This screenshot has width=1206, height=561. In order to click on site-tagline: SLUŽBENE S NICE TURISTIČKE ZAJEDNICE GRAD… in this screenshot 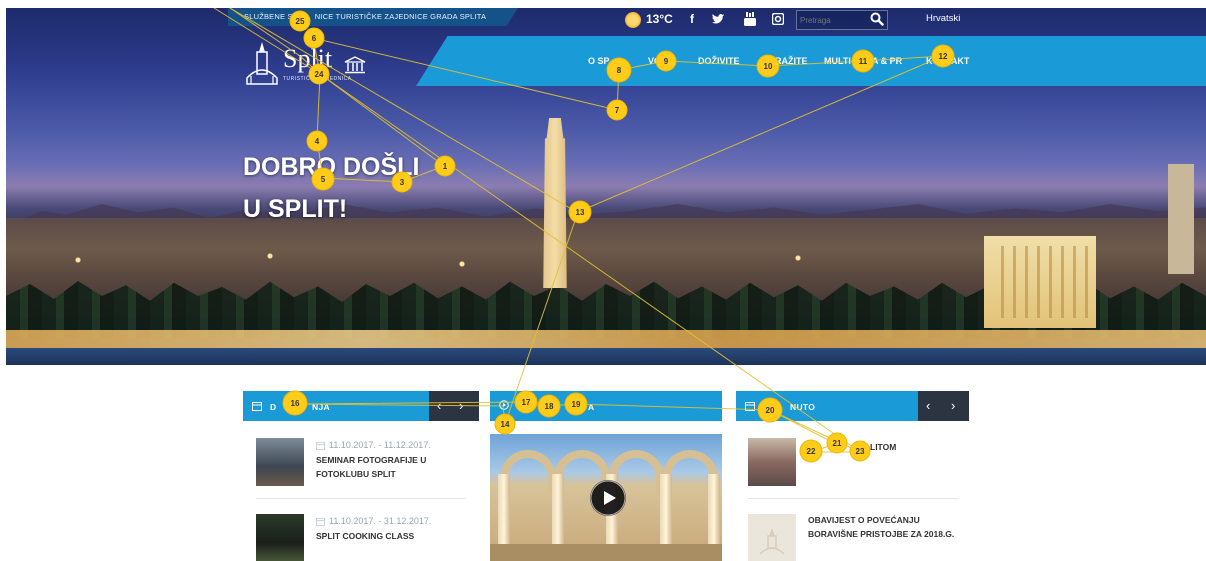, I will do `click(365, 16)`.